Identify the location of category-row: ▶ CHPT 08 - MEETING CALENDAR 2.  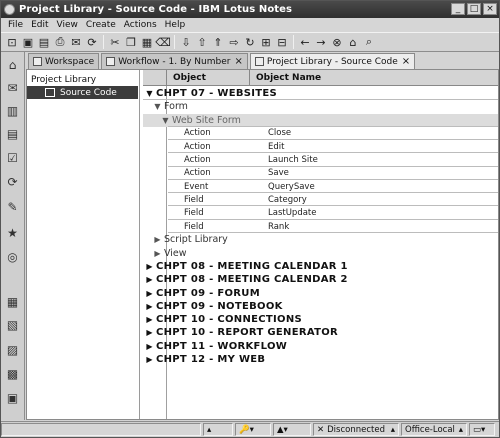
(320, 279).